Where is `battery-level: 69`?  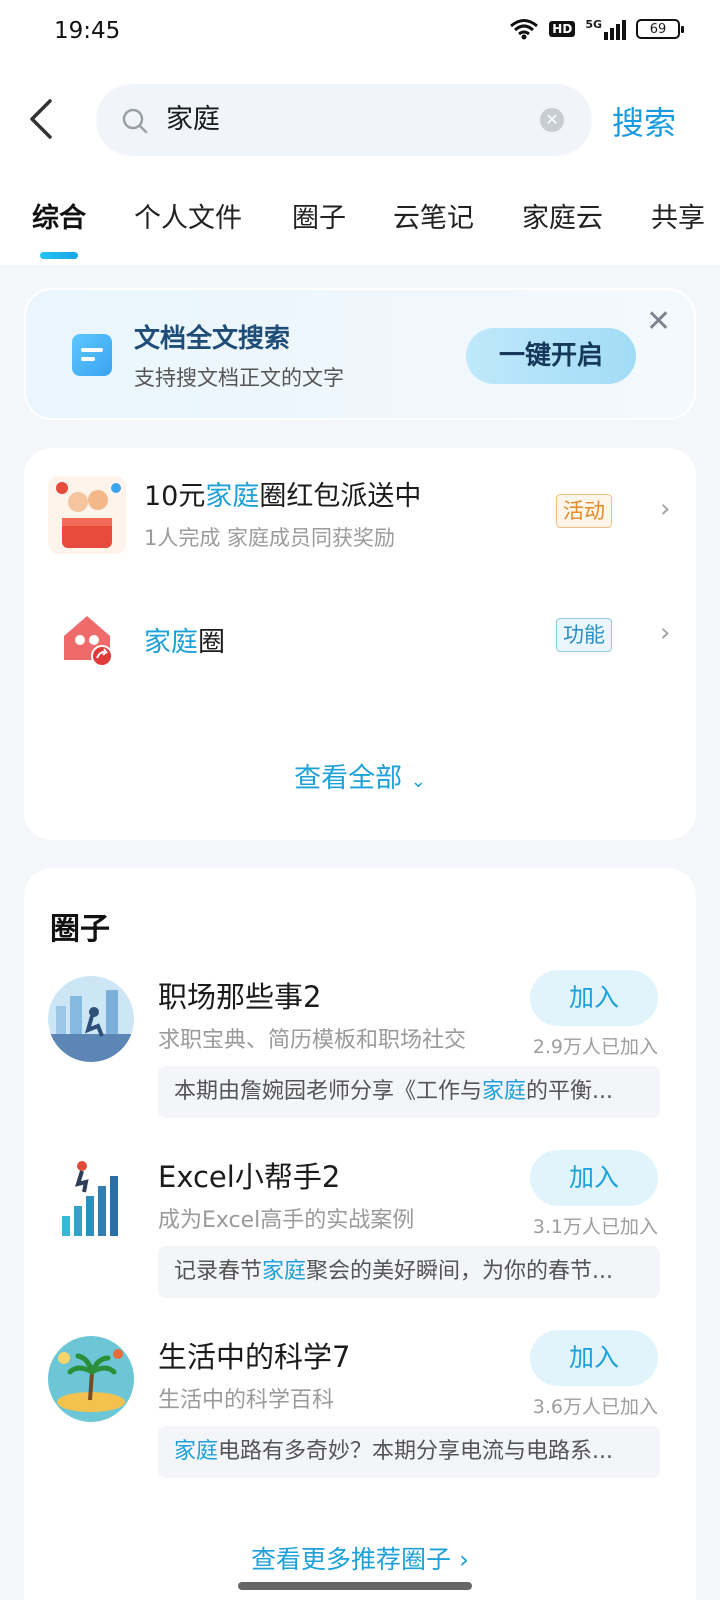 battery-level: 69 is located at coordinates (658, 29).